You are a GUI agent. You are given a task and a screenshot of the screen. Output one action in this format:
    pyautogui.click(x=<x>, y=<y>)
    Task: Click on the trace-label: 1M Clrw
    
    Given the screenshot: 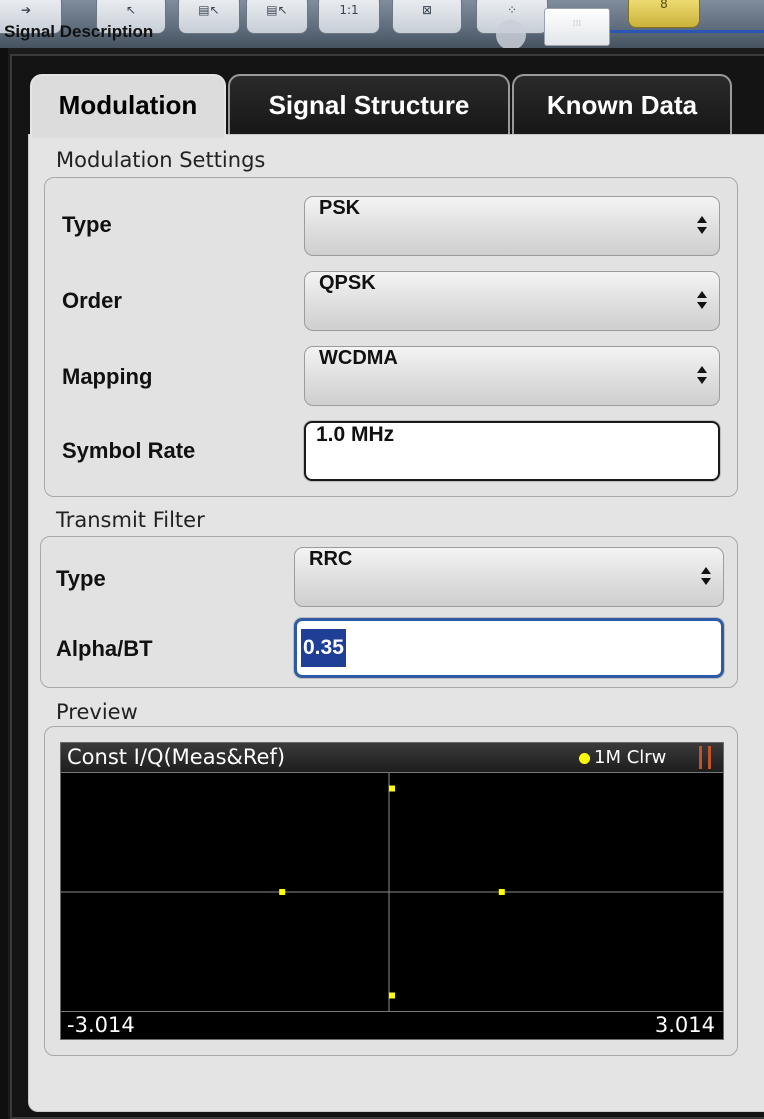 What is the action you would take?
    pyautogui.click(x=630, y=757)
    